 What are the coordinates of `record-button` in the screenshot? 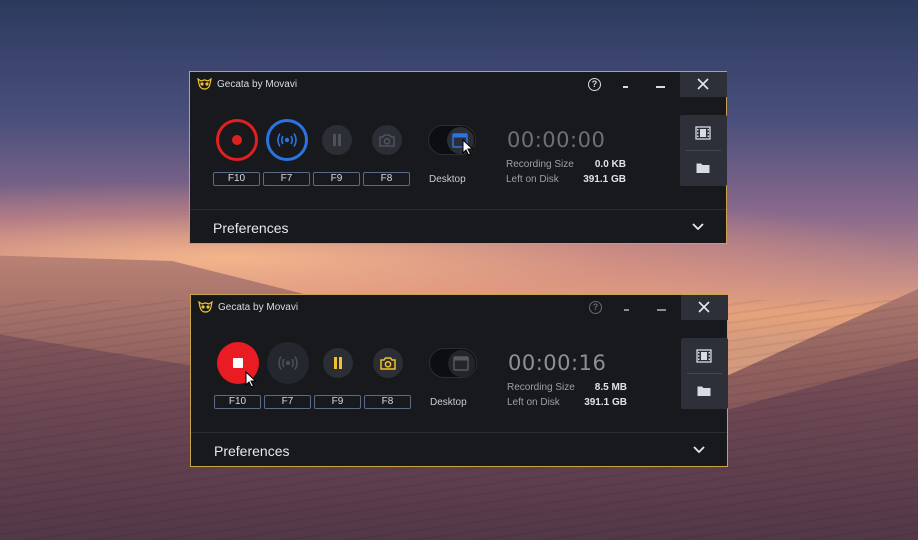 It's located at (237, 140).